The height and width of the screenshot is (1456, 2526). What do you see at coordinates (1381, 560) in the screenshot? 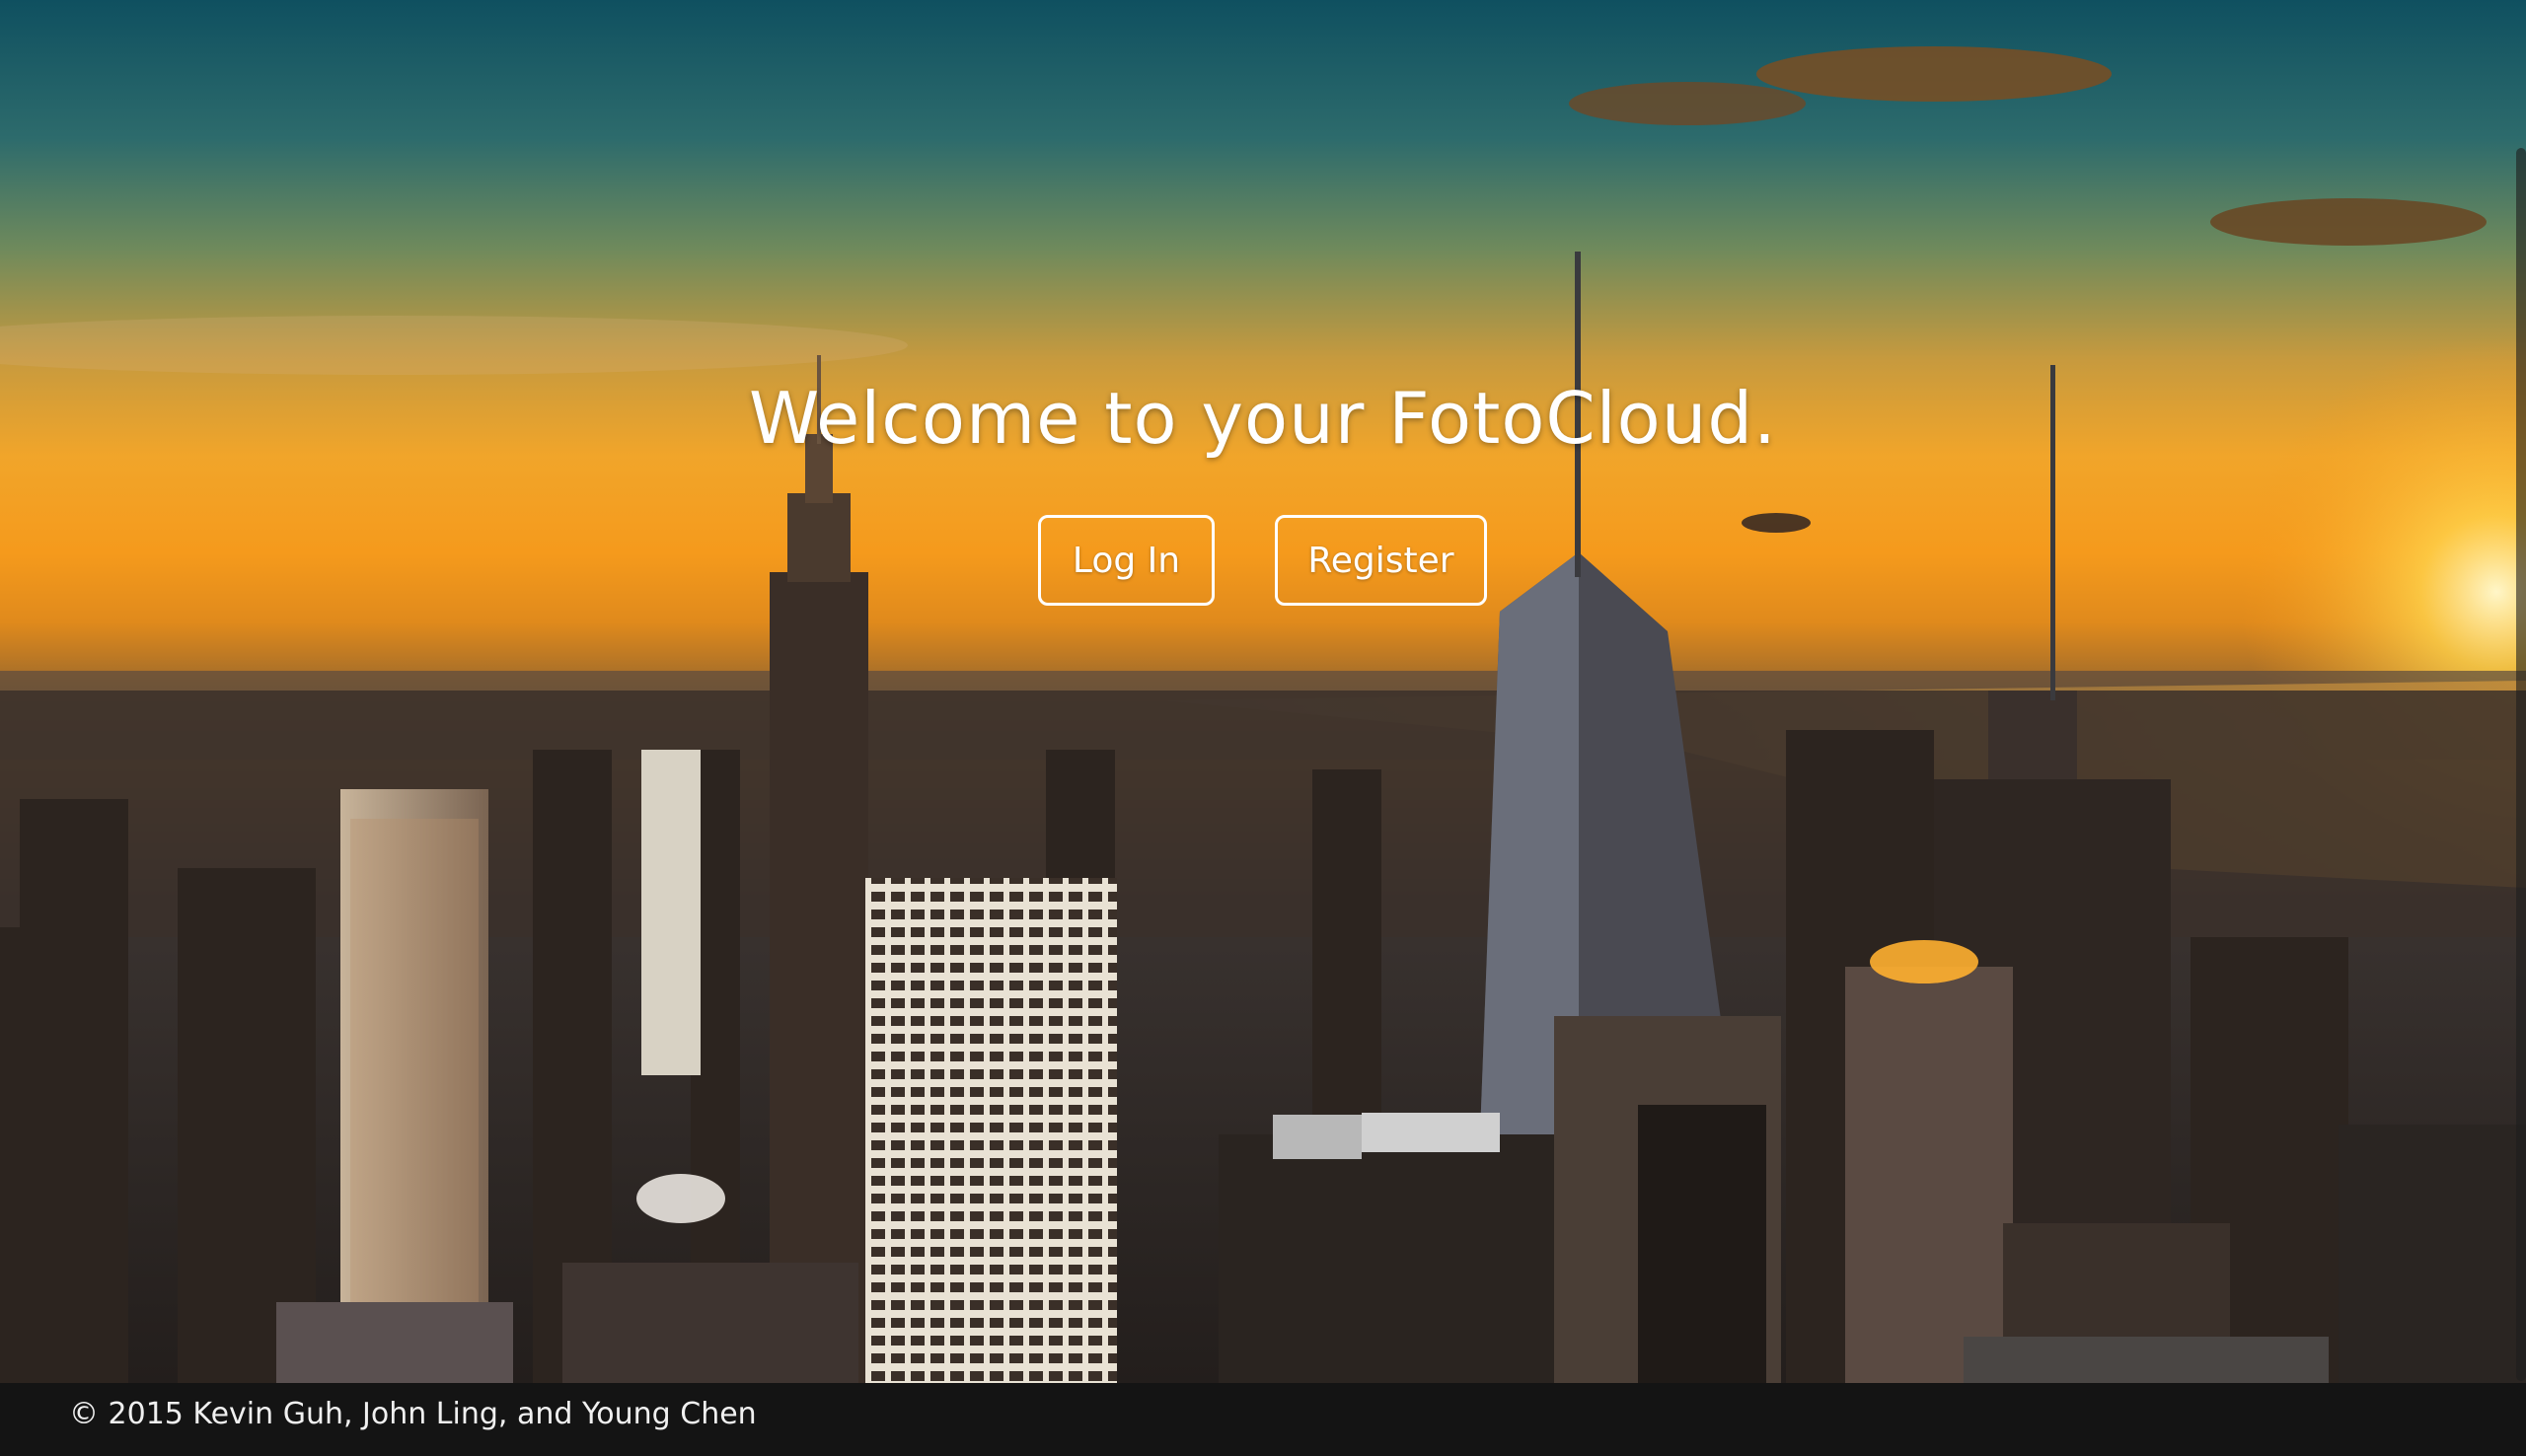
I see `register-button: Register` at bounding box center [1381, 560].